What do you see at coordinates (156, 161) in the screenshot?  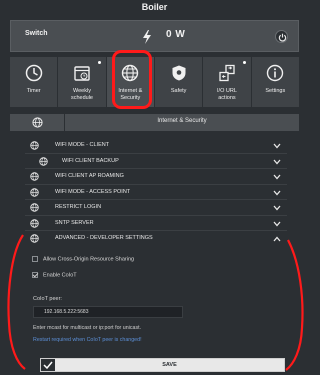 I see `list-item: WIFI CLIENT BACKUP` at bounding box center [156, 161].